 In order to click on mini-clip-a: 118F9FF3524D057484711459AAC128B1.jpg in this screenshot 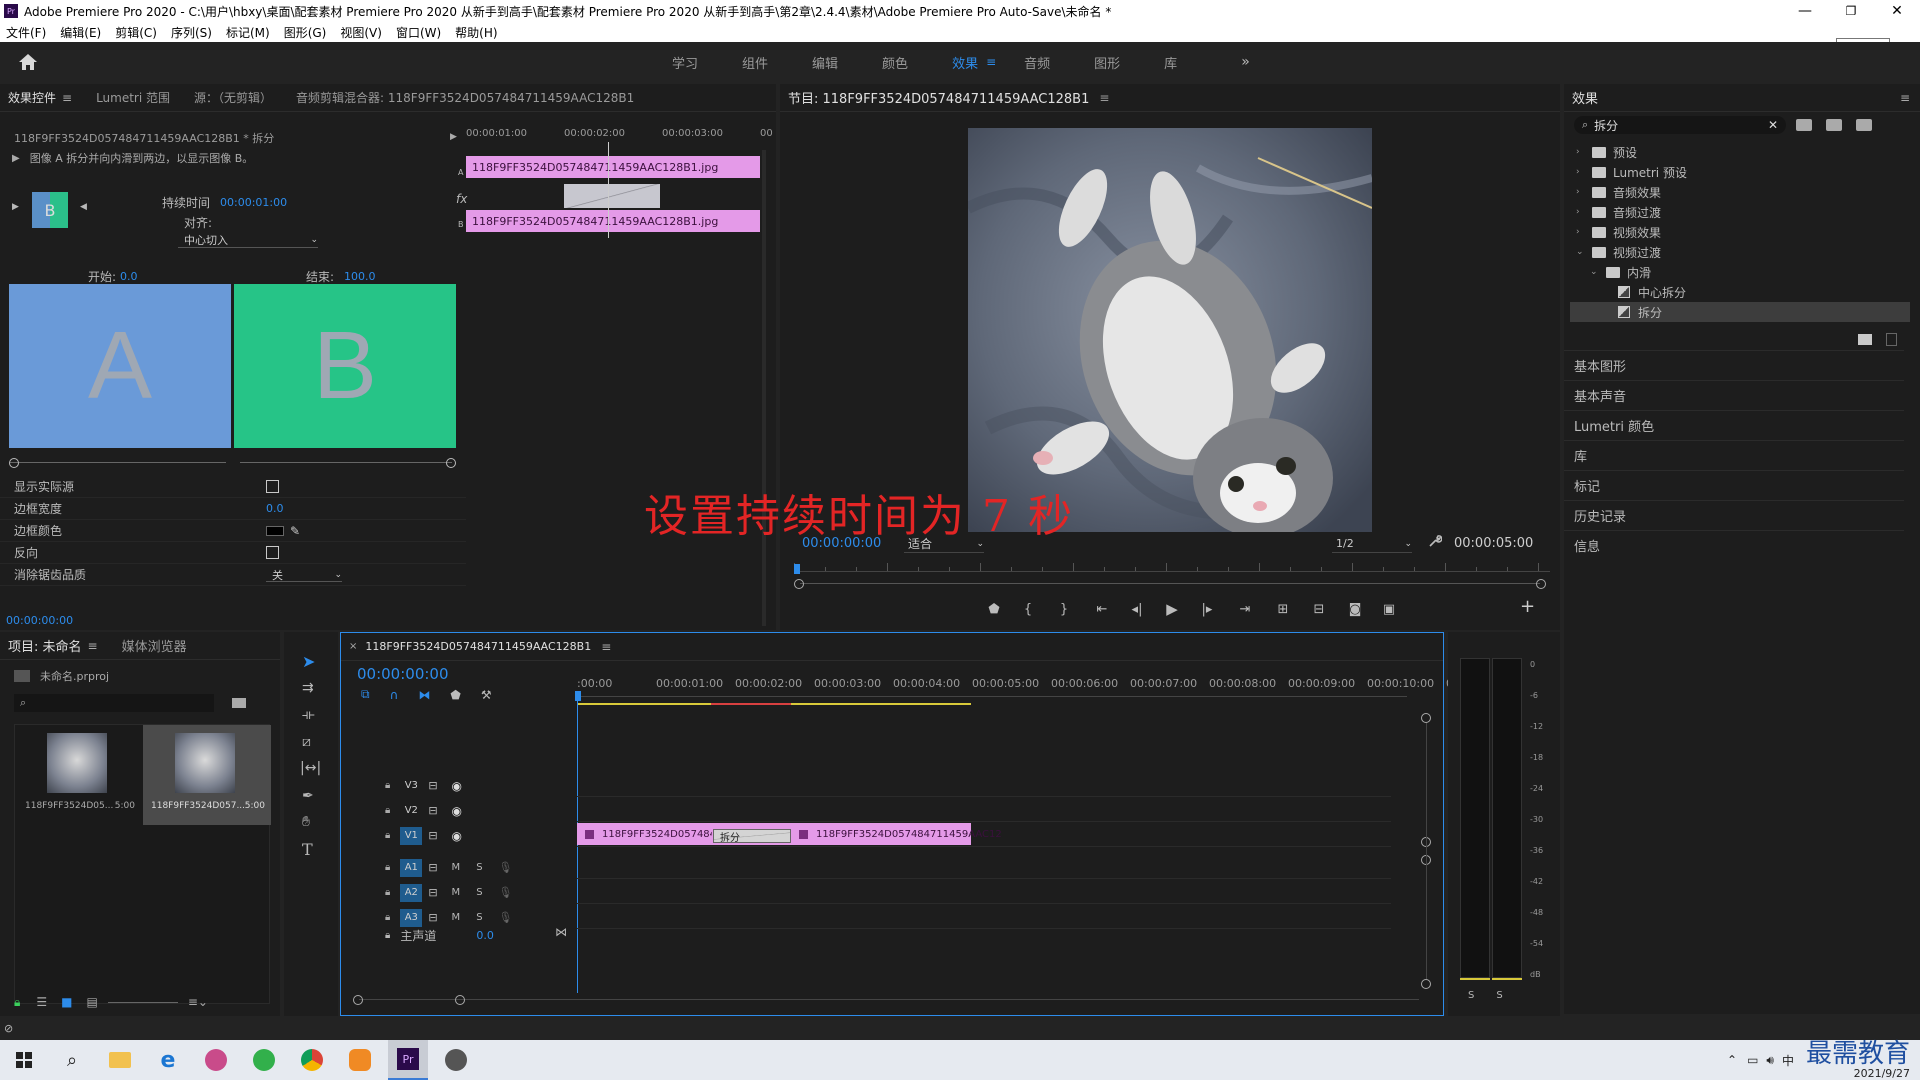, I will do `click(613, 167)`.